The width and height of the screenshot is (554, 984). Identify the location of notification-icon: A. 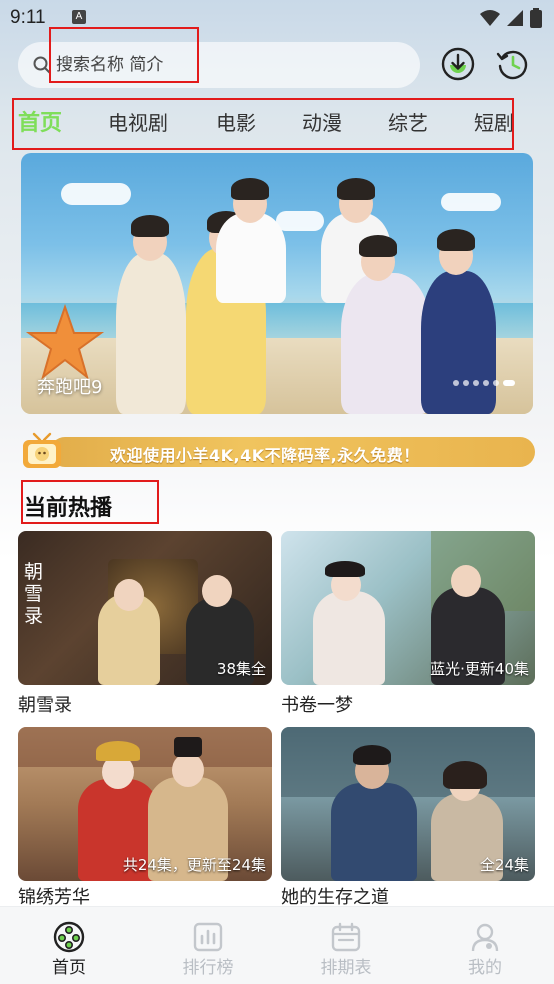
(79, 17).